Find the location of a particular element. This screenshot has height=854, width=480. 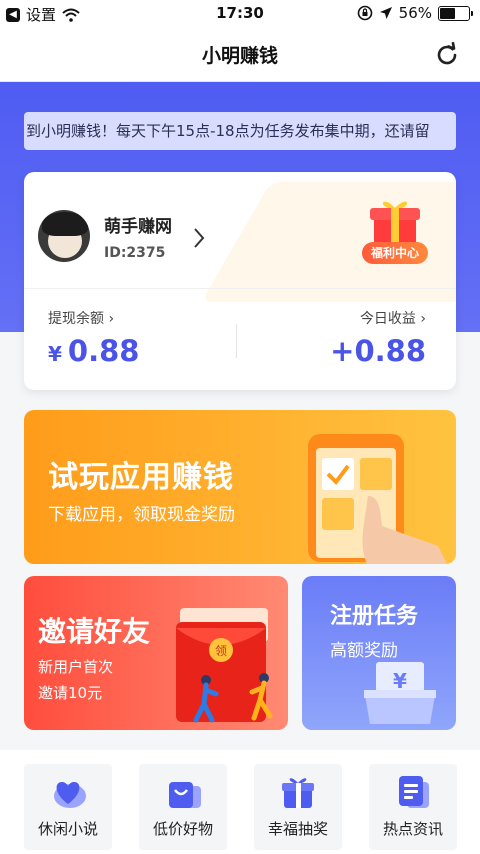

register-task-card: 注册任务 高额奖励 ¥ is located at coordinates (379, 653).